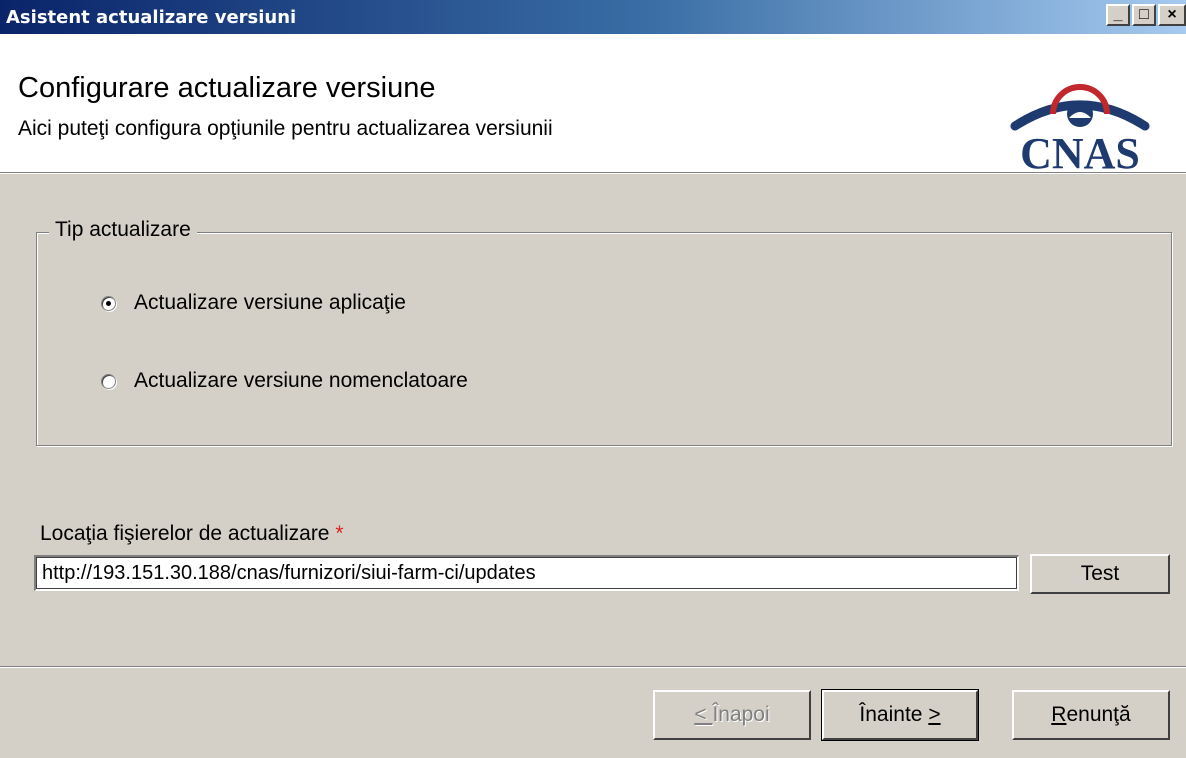 This screenshot has height=758, width=1186. I want to click on cancel-button: Renunţă, so click(1091, 715).